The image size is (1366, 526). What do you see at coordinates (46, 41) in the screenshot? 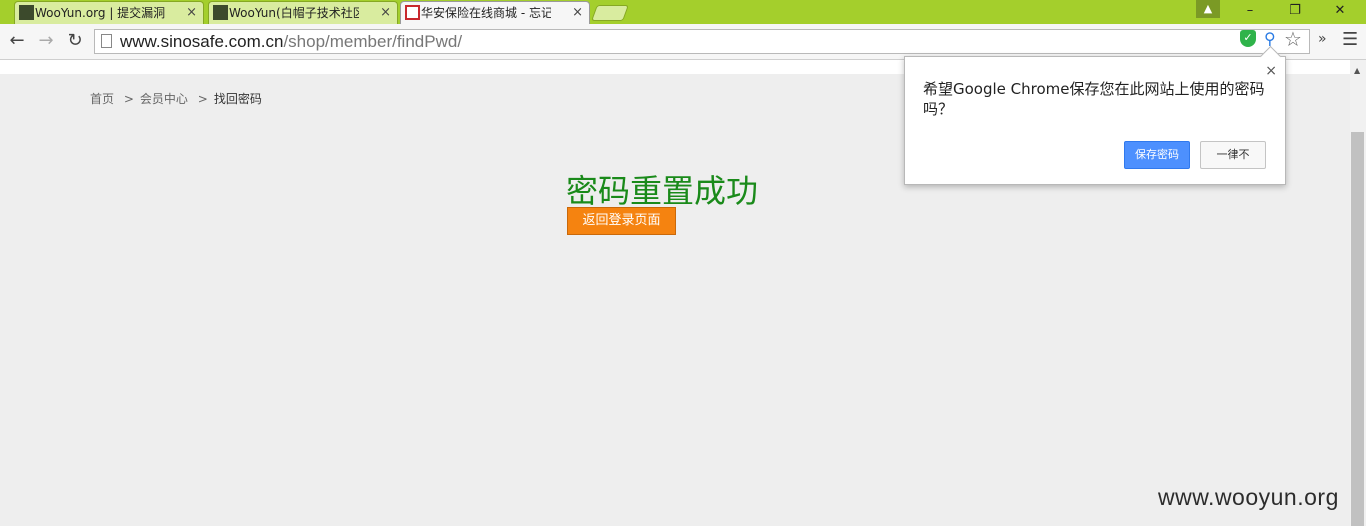
I see `forward-icon: →` at bounding box center [46, 41].